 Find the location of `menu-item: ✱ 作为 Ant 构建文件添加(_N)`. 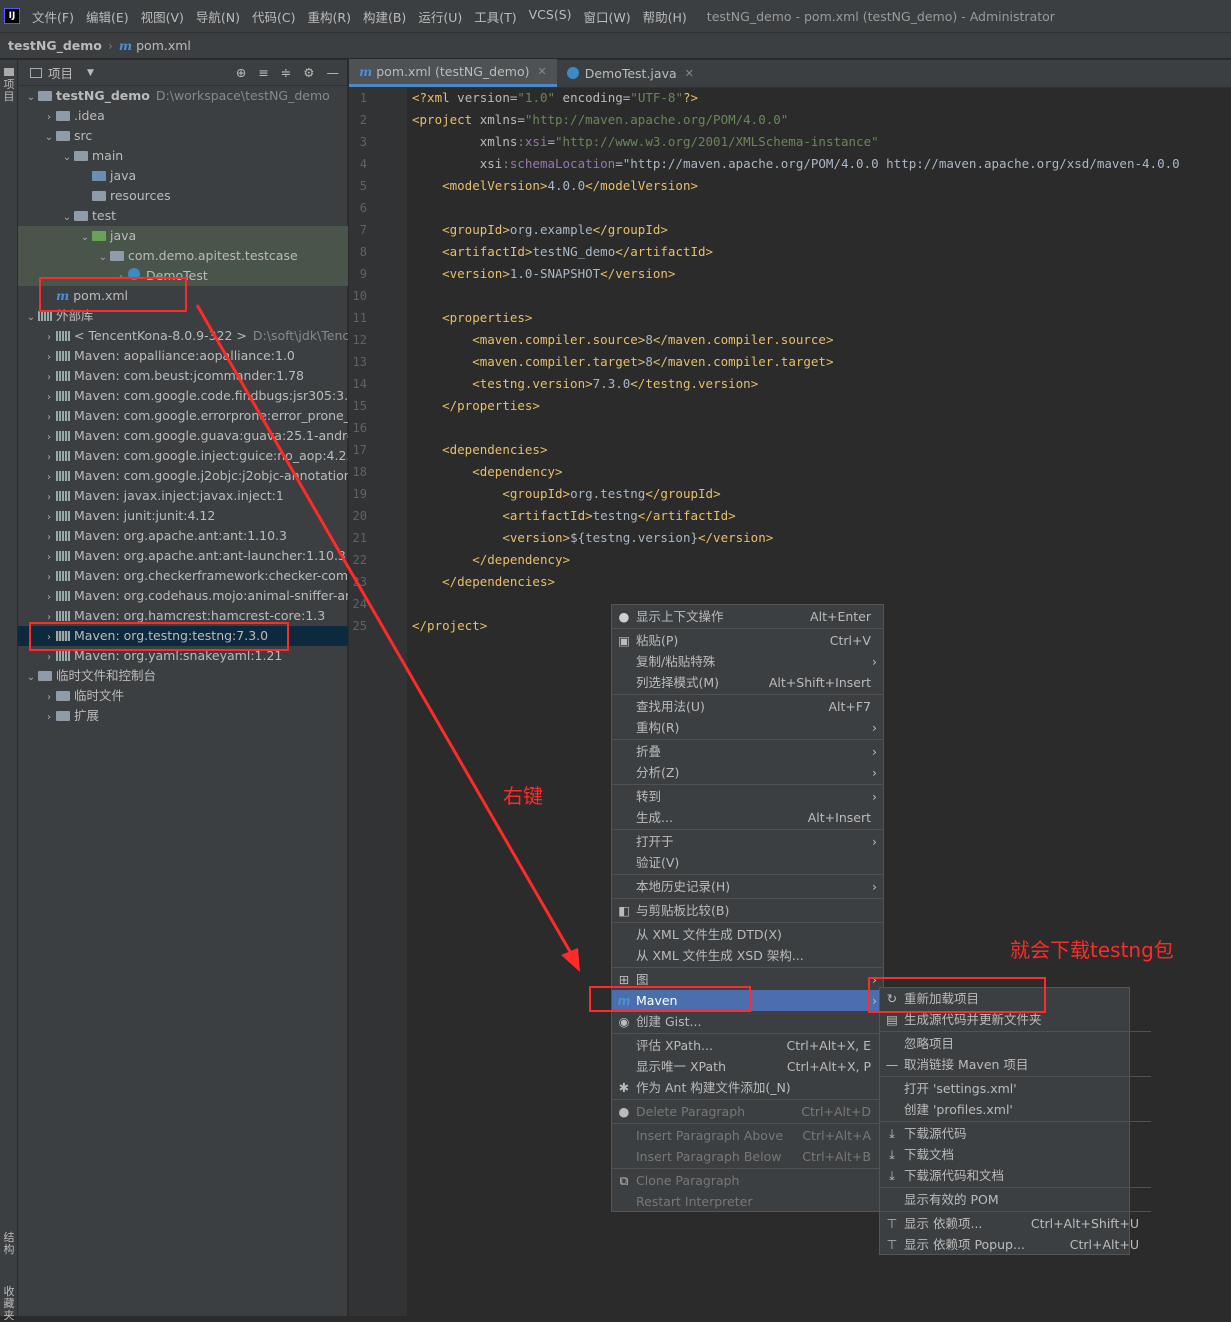

menu-item: ✱ 作为 Ant 构建文件添加(_N) is located at coordinates (747, 1087).